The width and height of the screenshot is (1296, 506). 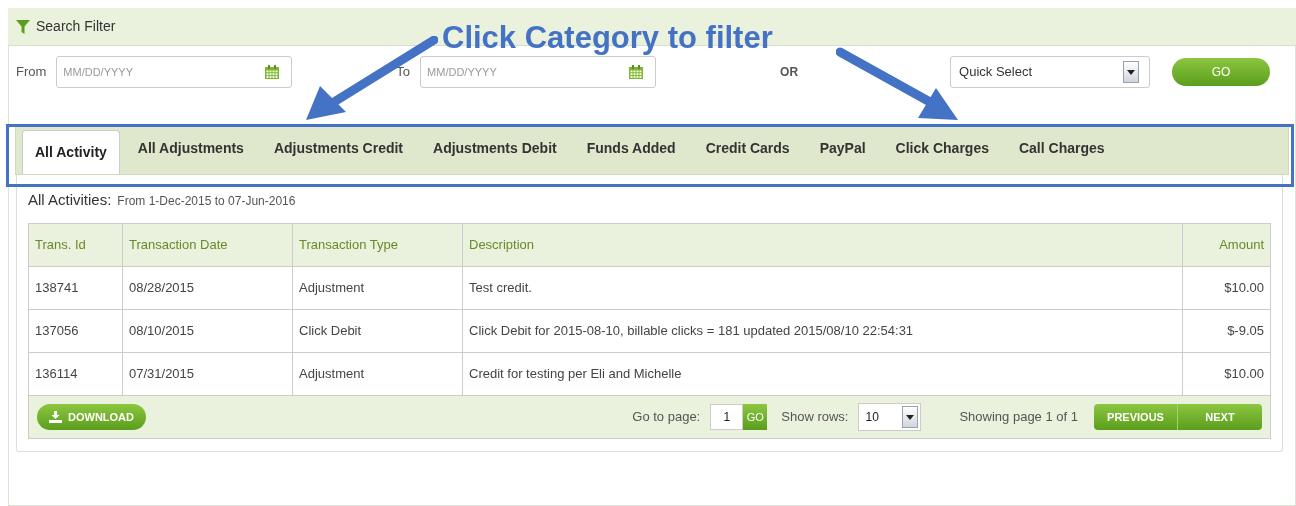 What do you see at coordinates (190, 152) in the screenshot?
I see `category-tab: All Adjustments` at bounding box center [190, 152].